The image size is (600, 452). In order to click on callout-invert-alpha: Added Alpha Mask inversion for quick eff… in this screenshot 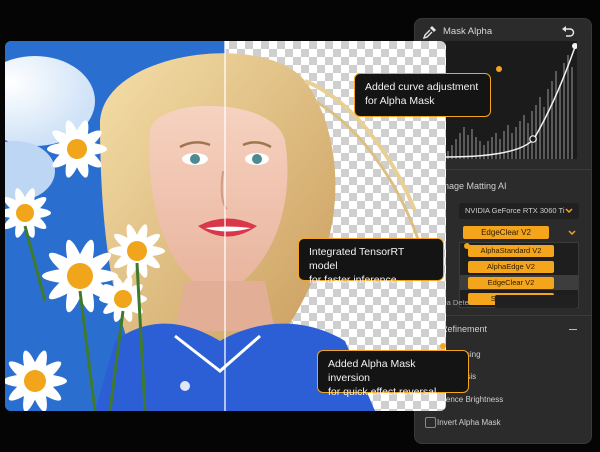, I will do `click(393, 374)`.